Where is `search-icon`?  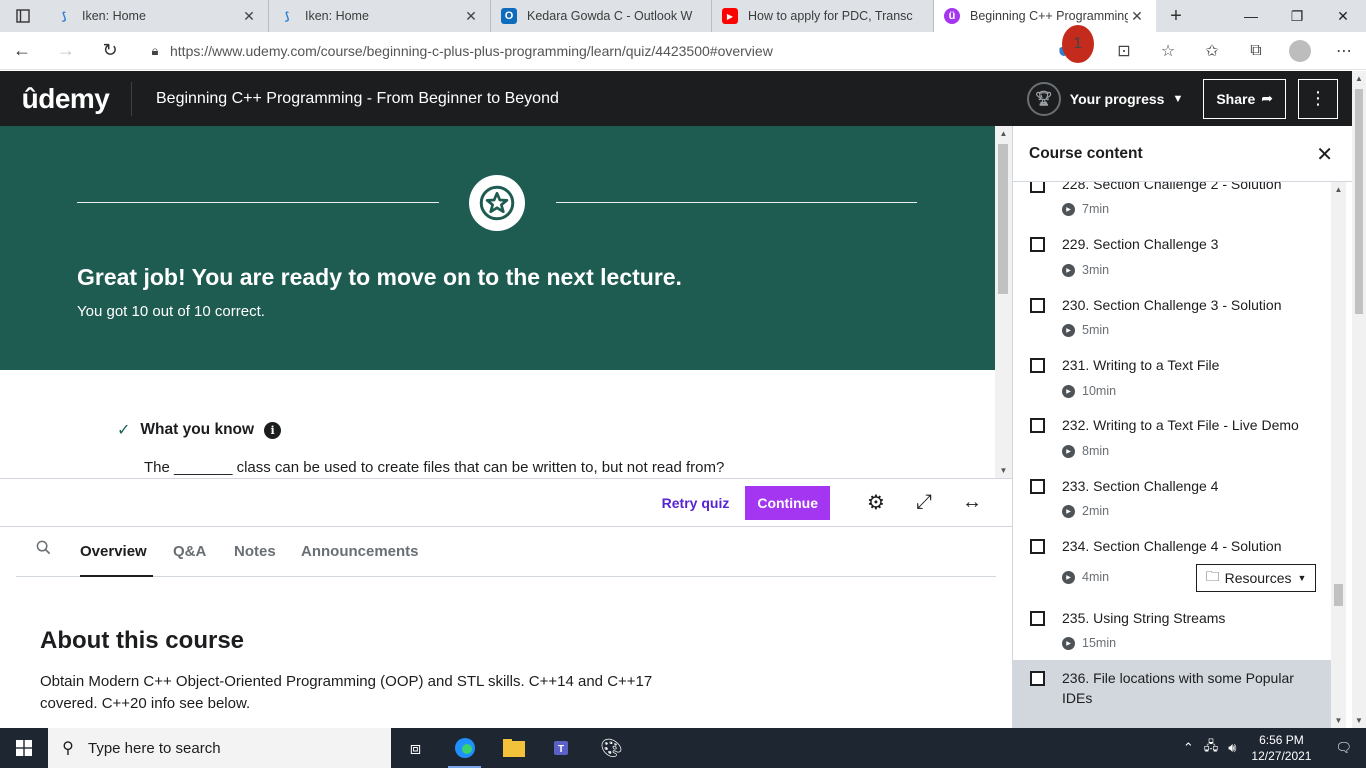 search-icon is located at coordinates (43, 550).